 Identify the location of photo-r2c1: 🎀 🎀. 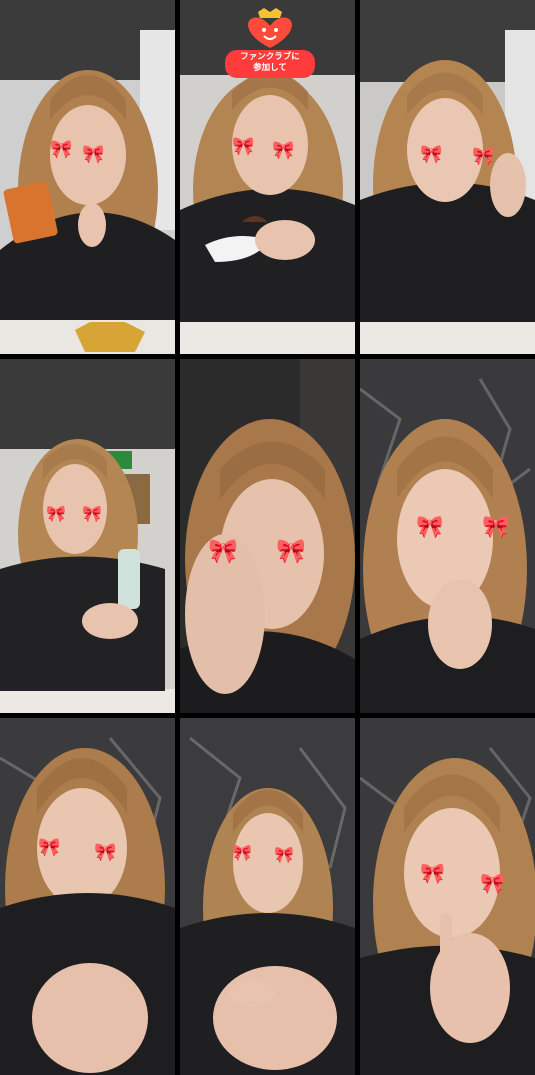
(87, 536).